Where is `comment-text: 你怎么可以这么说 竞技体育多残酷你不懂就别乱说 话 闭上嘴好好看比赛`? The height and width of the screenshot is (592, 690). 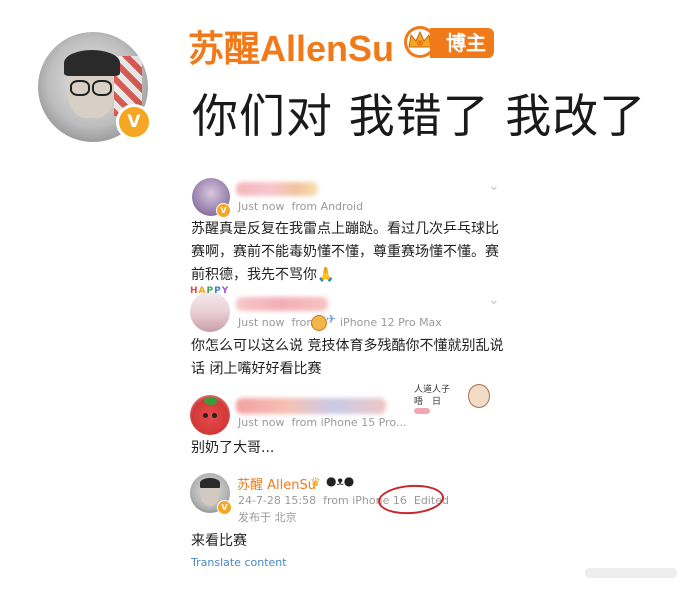 comment-text: 你怎么可以这么说 竞技体育多残酷你不懂就别乱说 话 闭上嘴好好看比赛 is located at coordinates (347, 357).